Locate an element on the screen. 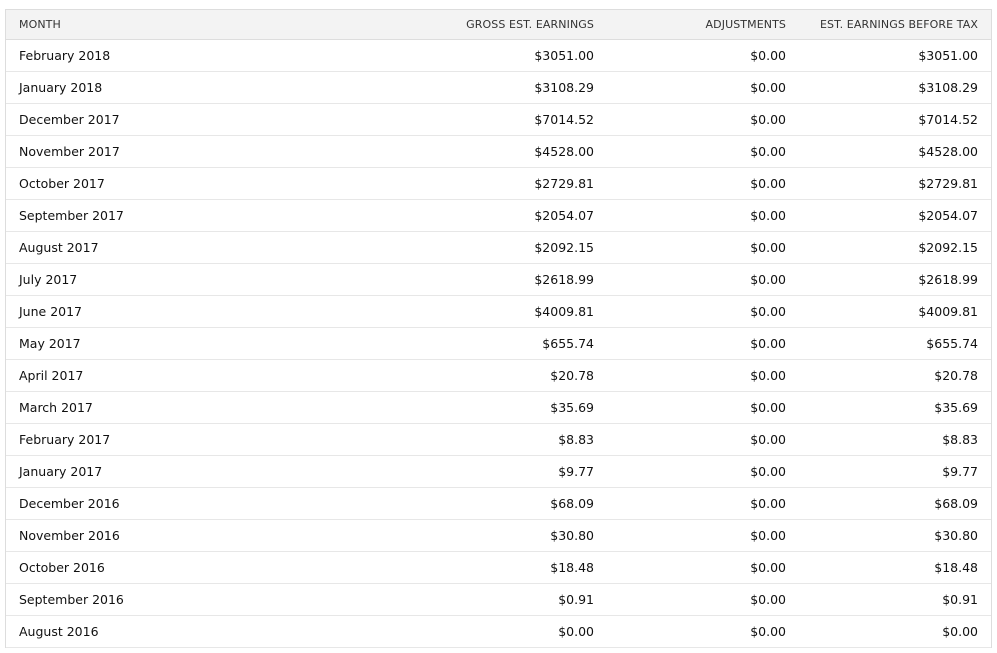 This screenshot has width=997, height=653. column-header-adjustments: ADJUSTMENTS is located at coordinates (690, 24).